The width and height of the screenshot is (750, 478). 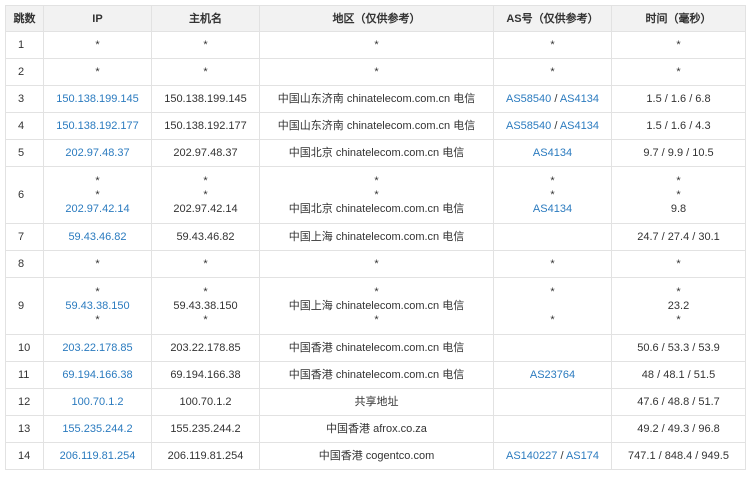 I want to click on hop-number: 6, so click(x=24, y=195).